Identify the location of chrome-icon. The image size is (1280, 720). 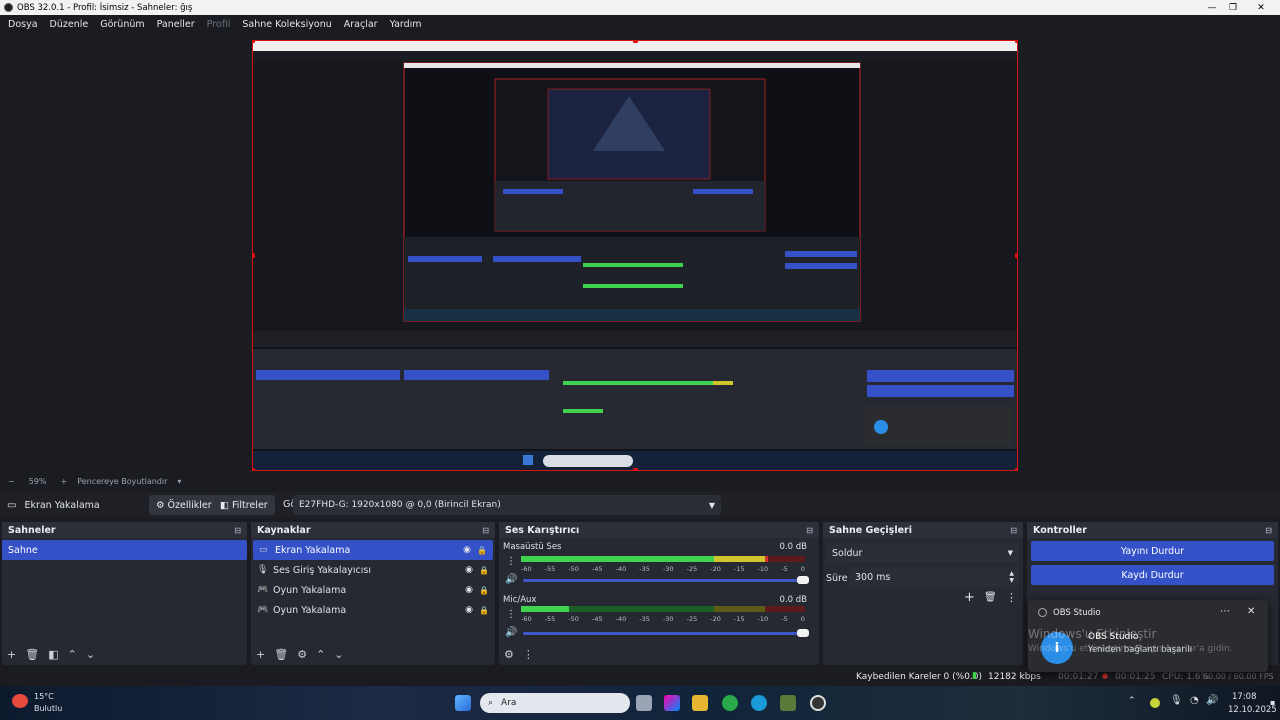
(730, 703).